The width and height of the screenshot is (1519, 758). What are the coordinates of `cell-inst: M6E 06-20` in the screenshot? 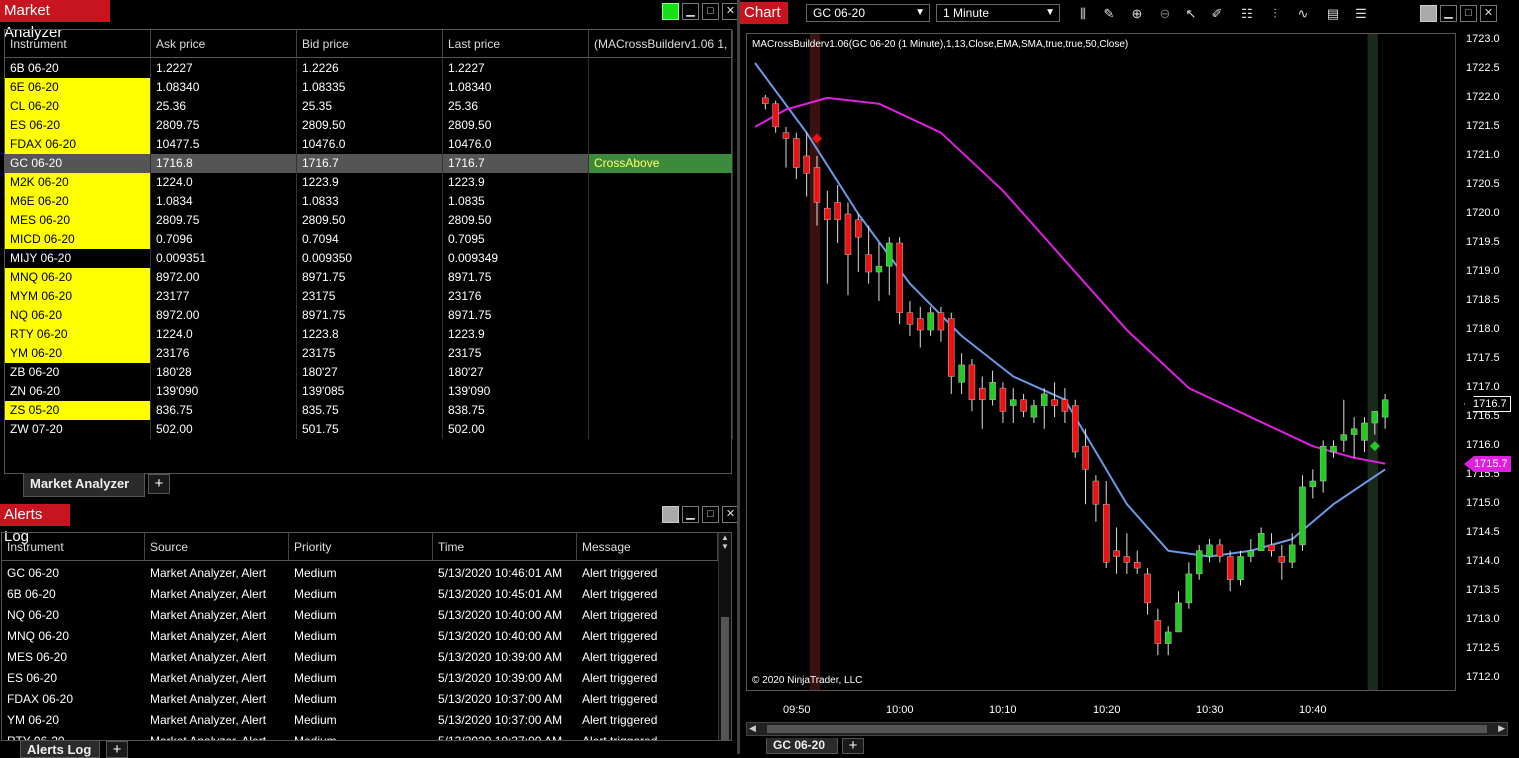 It's located at (78, 201).